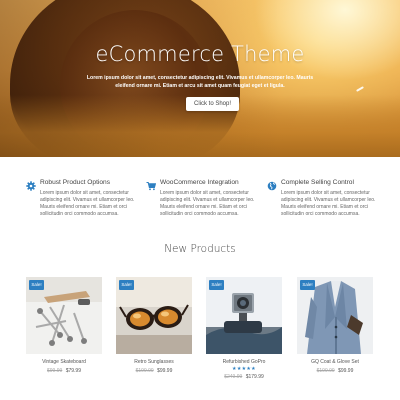 This screenshot has height=400, width=400. What do you see at coordinates (55, 371) in the screenshot?
I see `product-old-price: $99.99` at bounding box center [55, 371].